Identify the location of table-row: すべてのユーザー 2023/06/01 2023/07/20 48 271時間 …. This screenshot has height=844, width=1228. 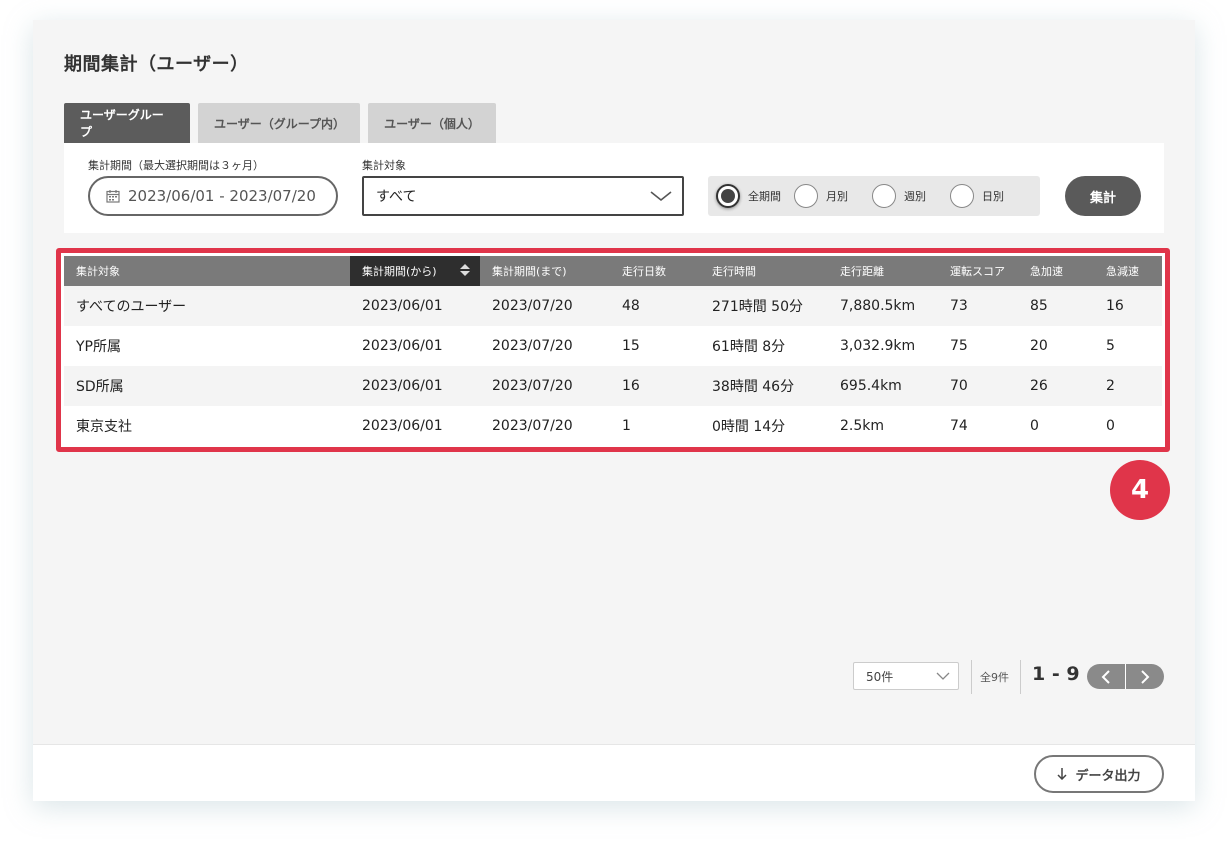
(613, 306).